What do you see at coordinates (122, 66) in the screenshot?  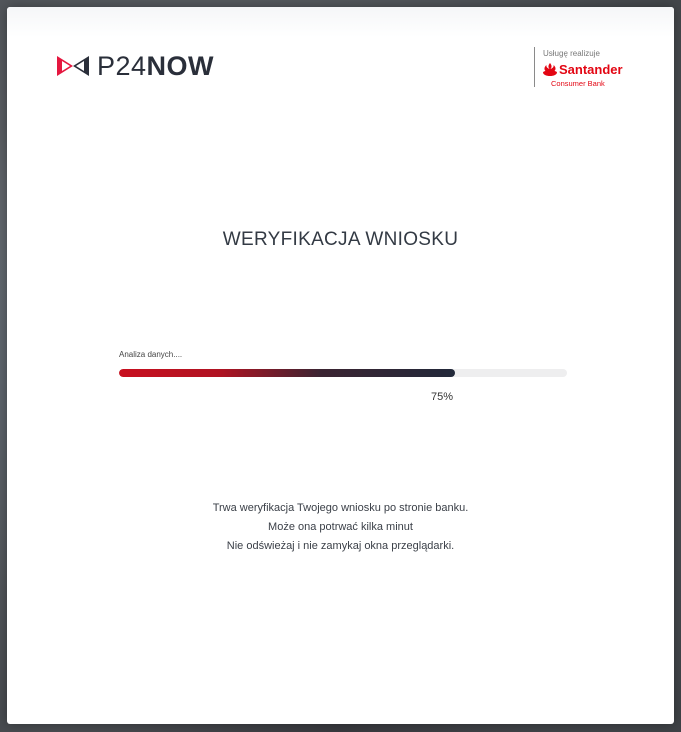 I see `logo-text-p24: P24` at bounding box center [122, 66].